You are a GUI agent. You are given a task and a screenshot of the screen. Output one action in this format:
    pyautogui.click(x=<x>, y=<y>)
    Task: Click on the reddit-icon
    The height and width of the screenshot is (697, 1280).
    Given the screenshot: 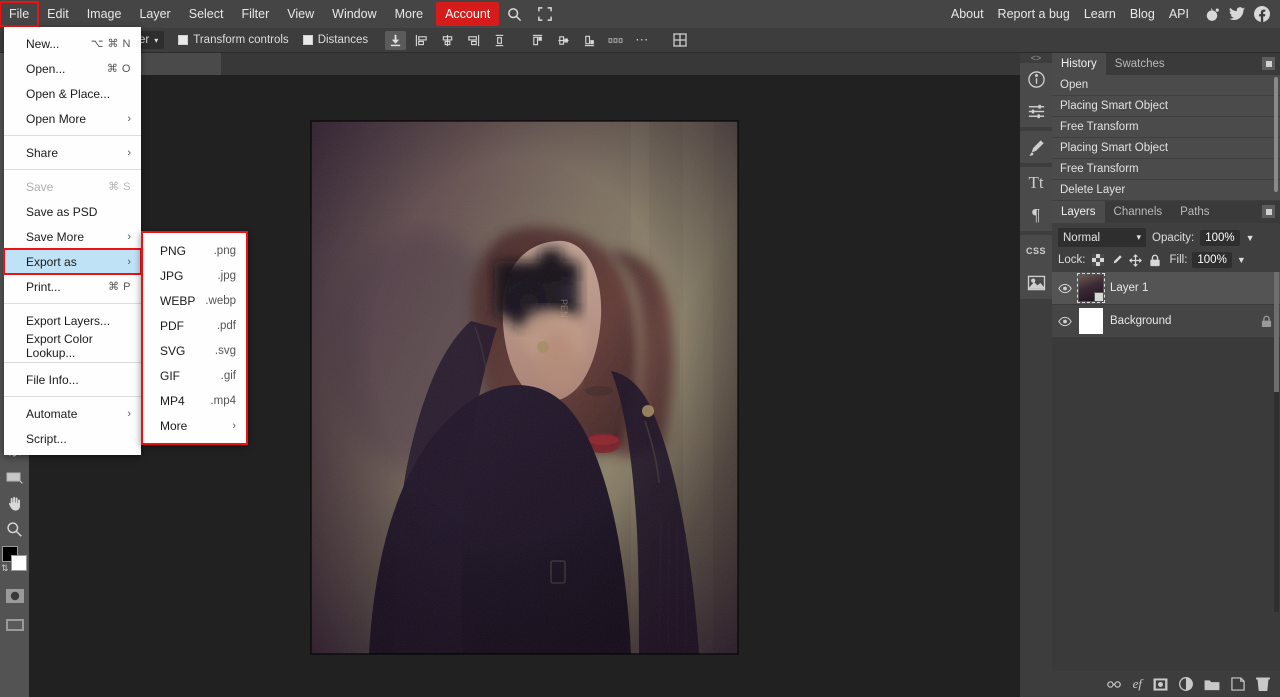 What is the action you would take?
    pyautogui.click(x=1212, y=14)
    